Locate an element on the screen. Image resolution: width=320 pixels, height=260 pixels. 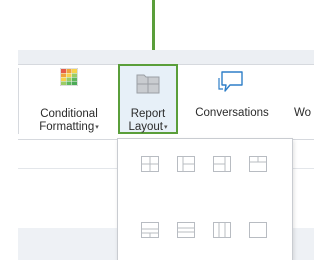
speech-bubble-icon is located at coordinates (231, 84).